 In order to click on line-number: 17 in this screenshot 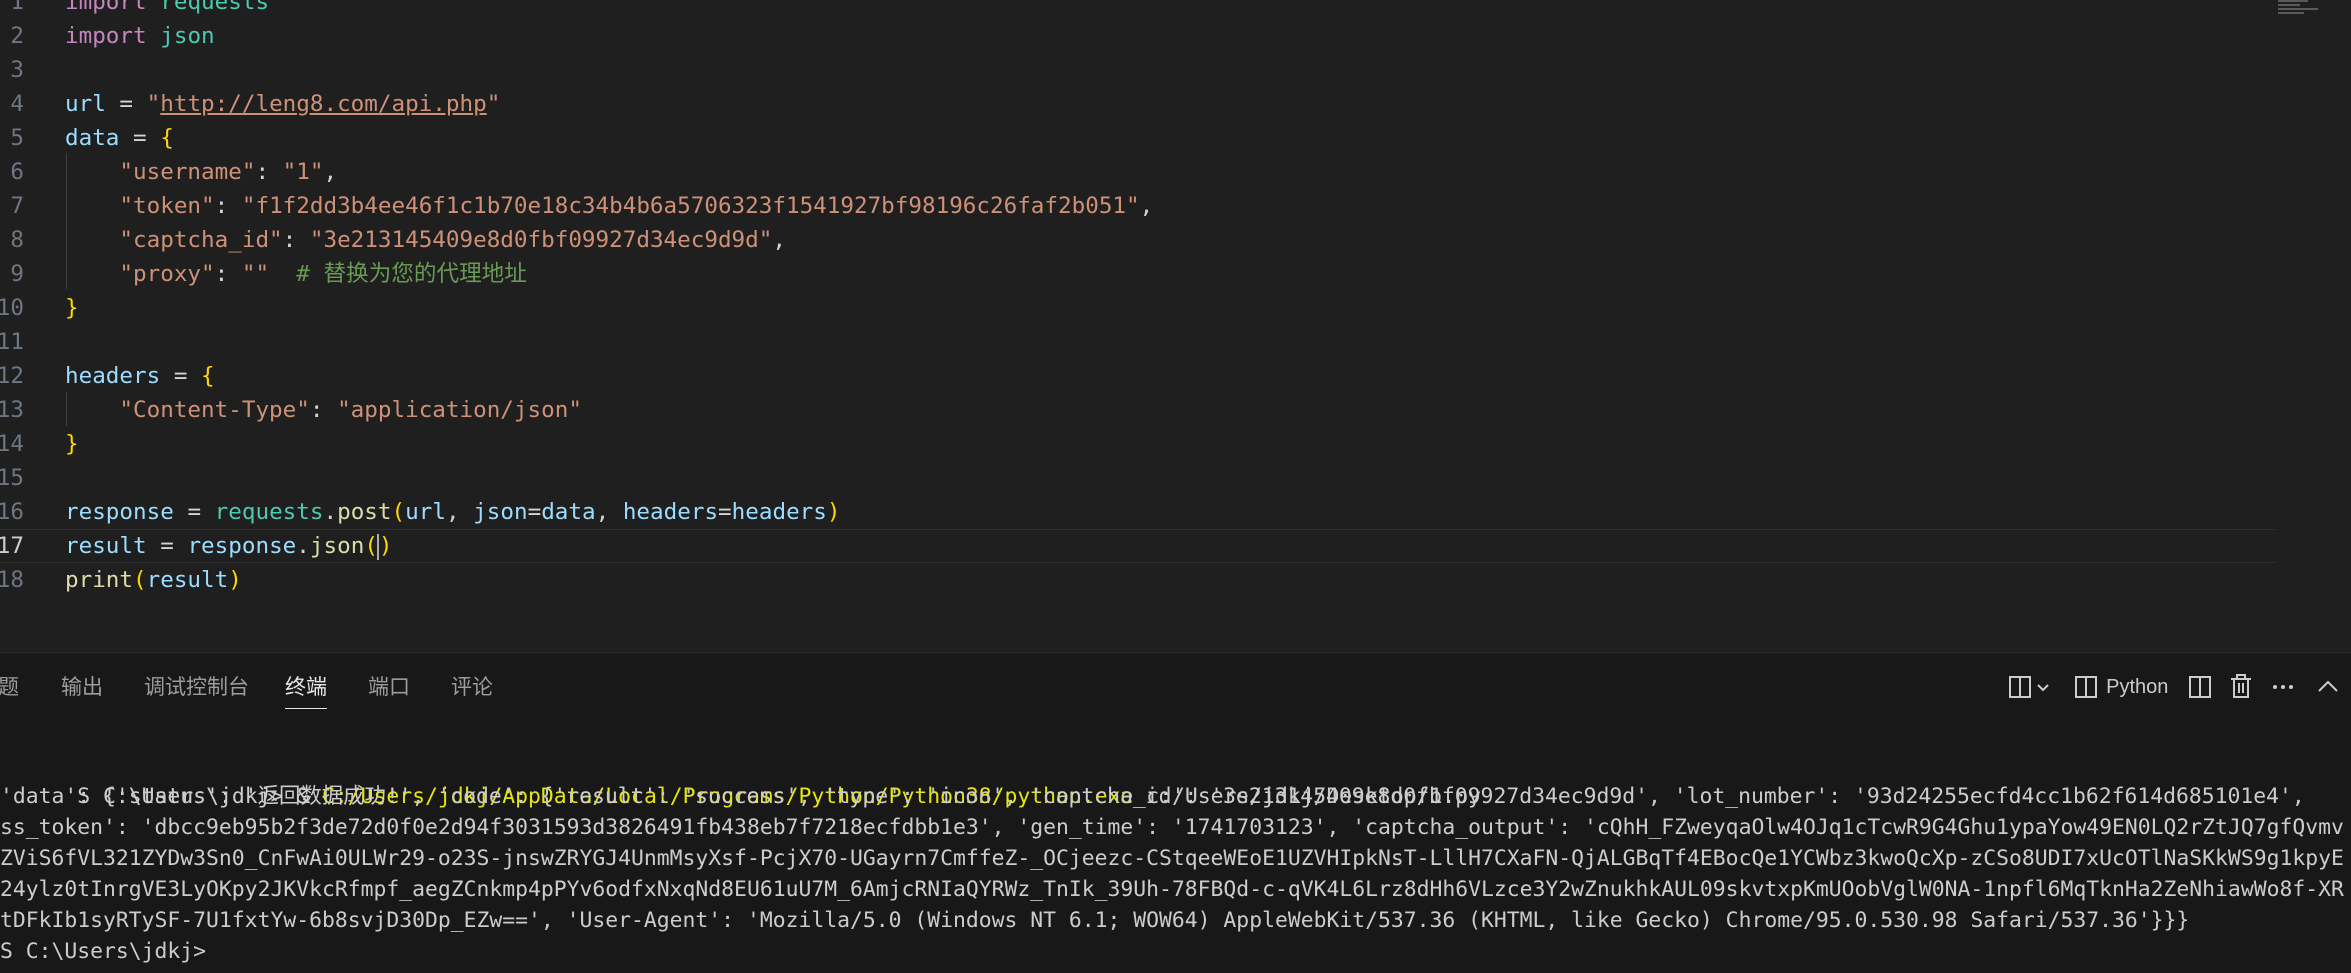, I will do `click(12, 546)`.